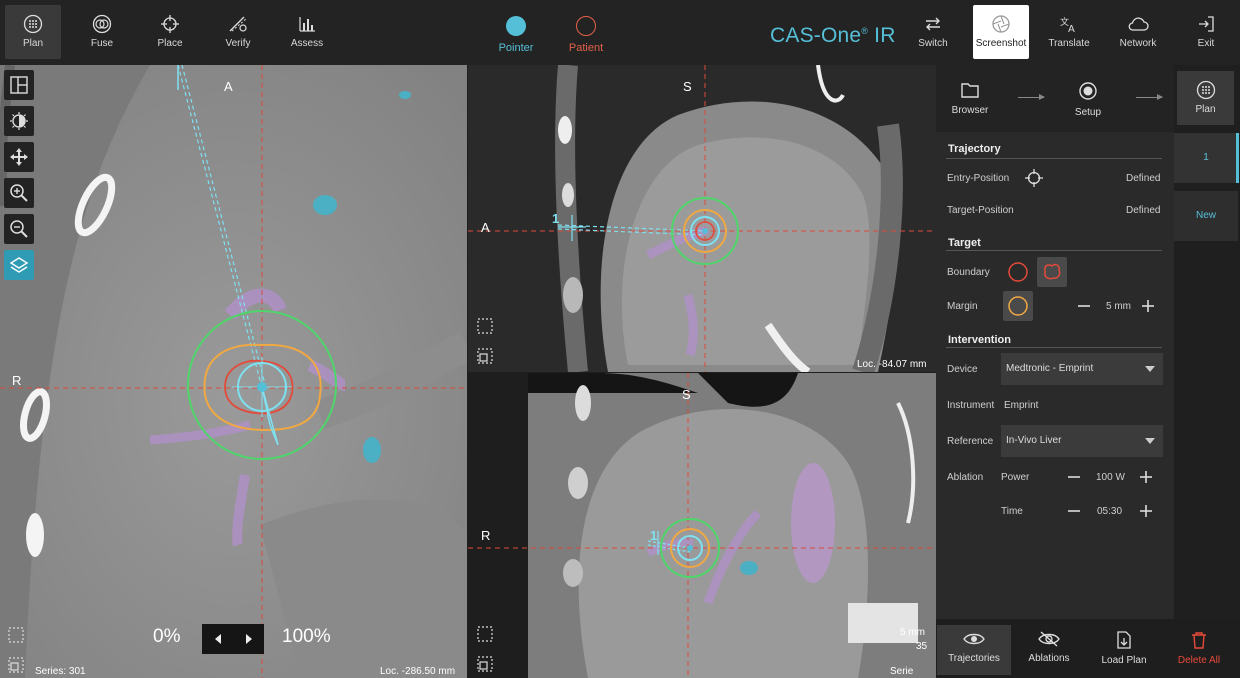 The width and height of the screenshot is (1240, 678). I want to click on axial-location-label: Loc. -286.50 mm, so click(418, 671).